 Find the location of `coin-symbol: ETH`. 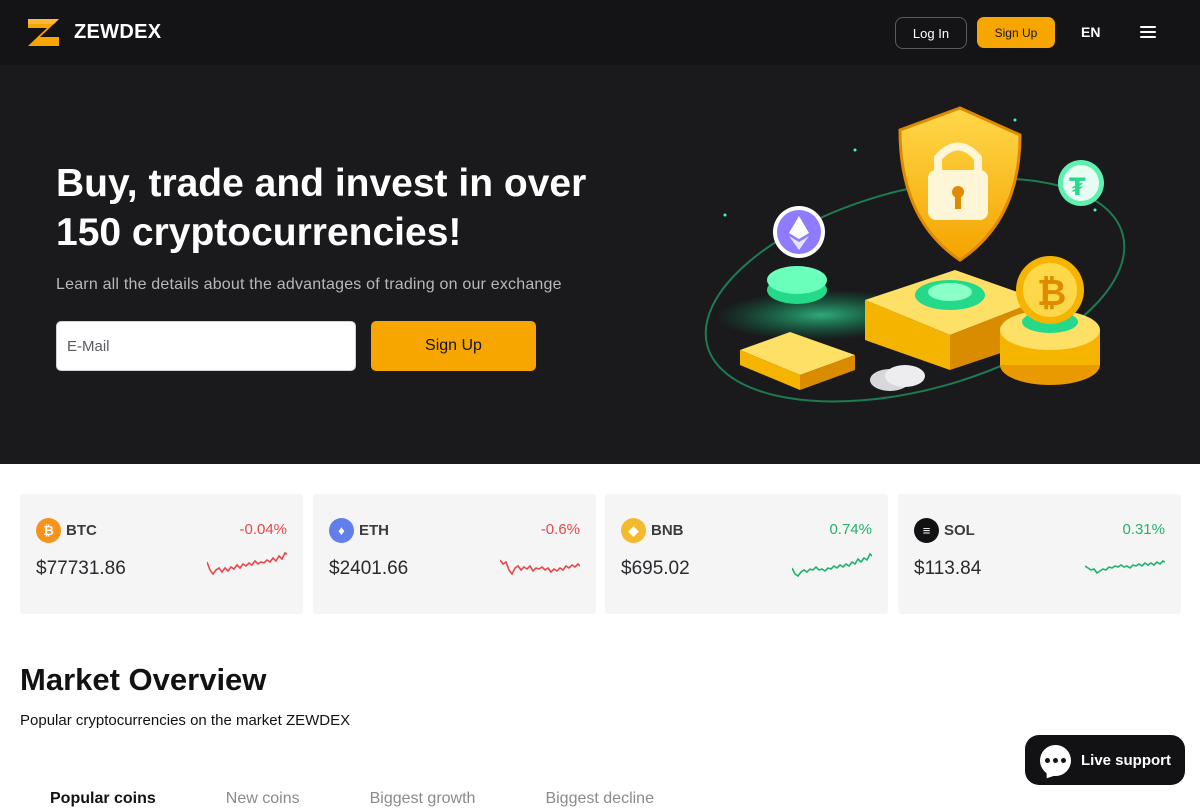

coin-symbol: ETH is located at coordinates (374, 530).